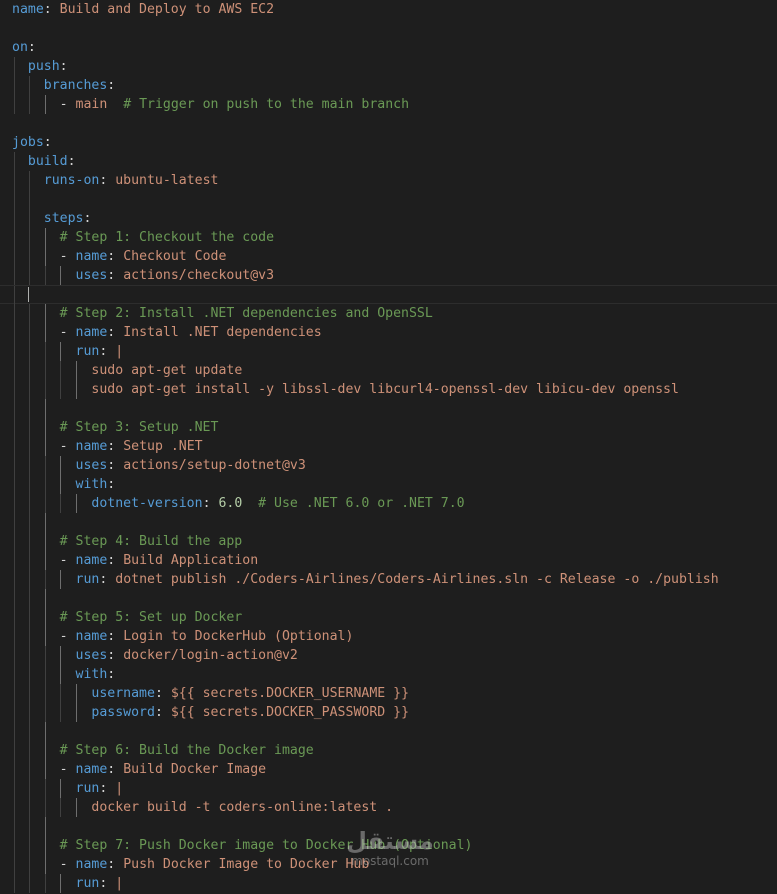 The height and width of the screenshot is (894, 777). Describe the element at coordinates (388, 237) in the screenshot. I see `code-line: # Step 1: Checkout the code` at that location.